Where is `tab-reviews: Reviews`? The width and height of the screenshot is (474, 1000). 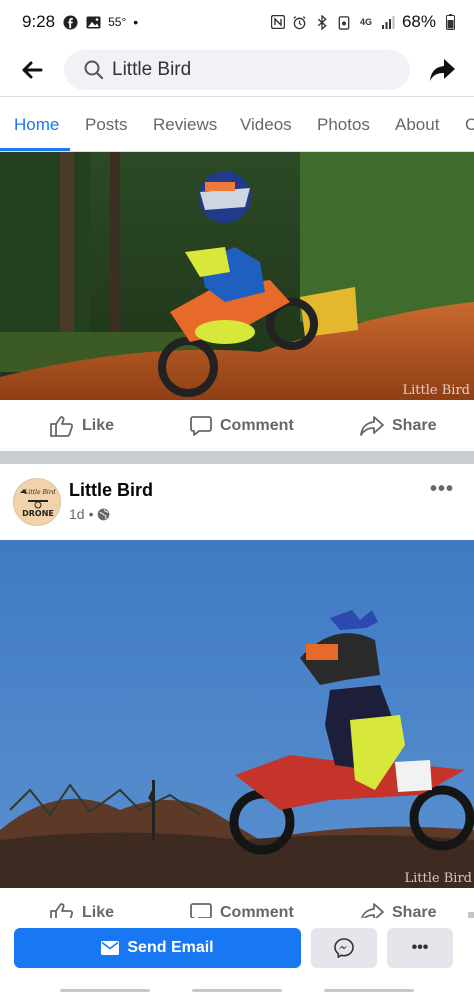
tab-reviews: Reviews is located at coordinates (185, 124).